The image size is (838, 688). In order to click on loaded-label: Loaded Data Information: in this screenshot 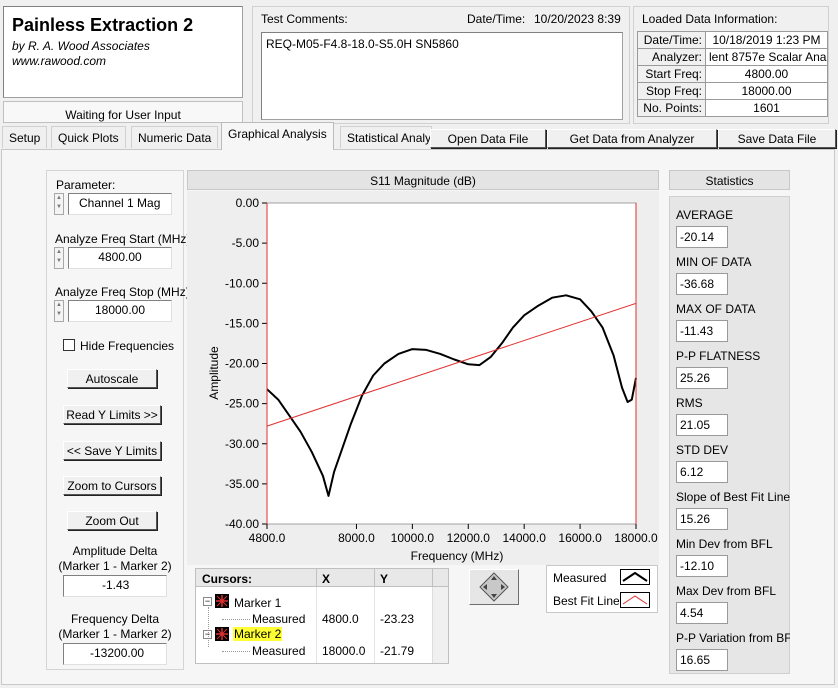, I will do `click(710, 19)`.